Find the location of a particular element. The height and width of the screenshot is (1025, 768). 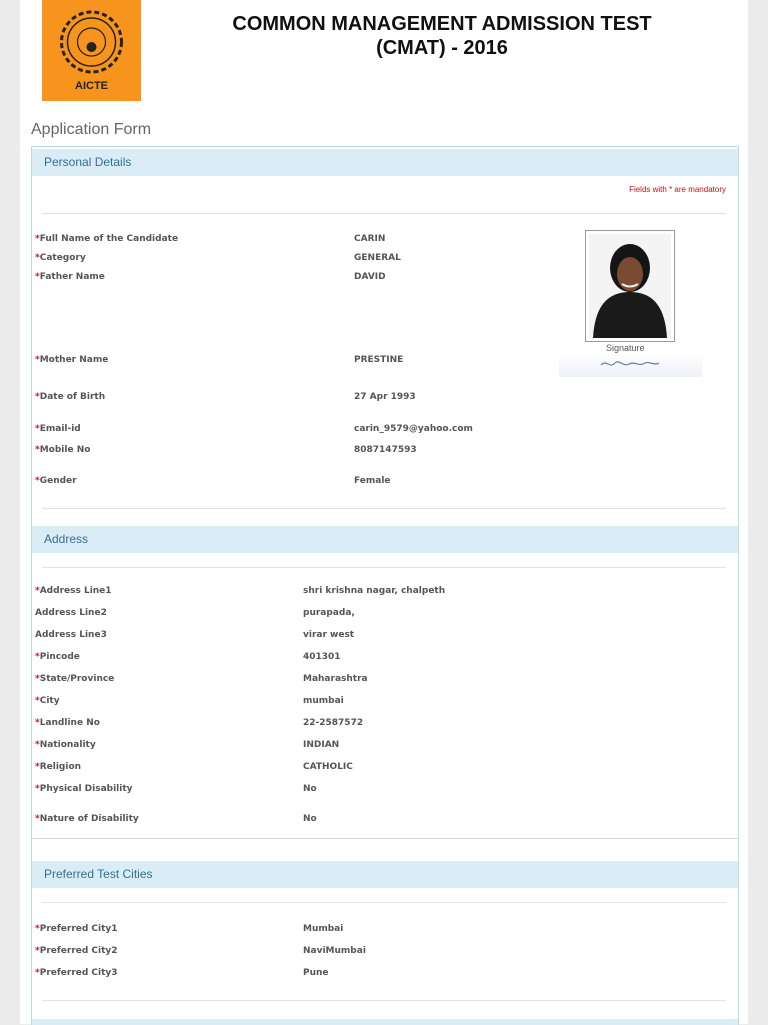

value-pincode: 401301 is located at coordinates (322, 657).